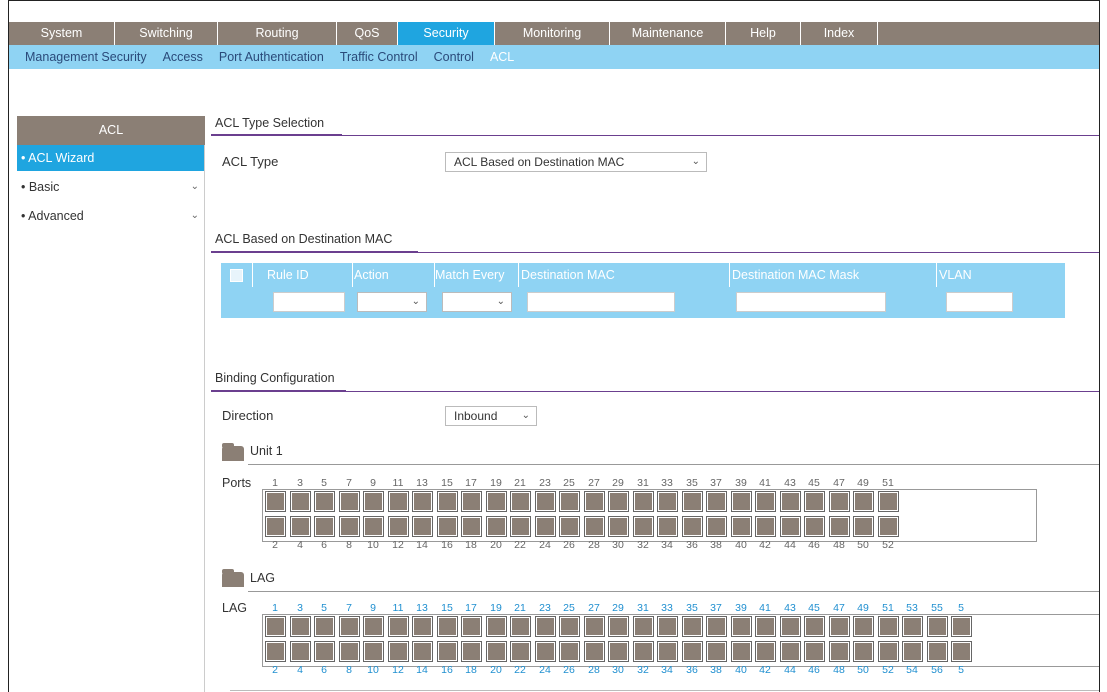  What do you see at coordinates (446, 33) in the screenshot?
I see `tab-security: Security` at bounding box center [446, 33].